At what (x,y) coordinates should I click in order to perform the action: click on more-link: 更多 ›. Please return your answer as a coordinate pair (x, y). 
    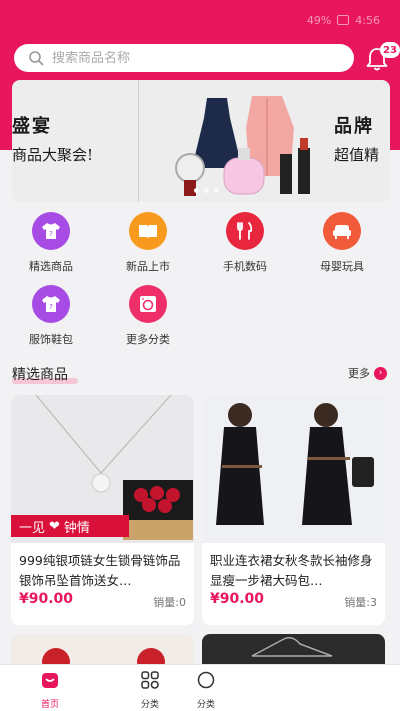
    Looking at the image, I should click on (367, 373).